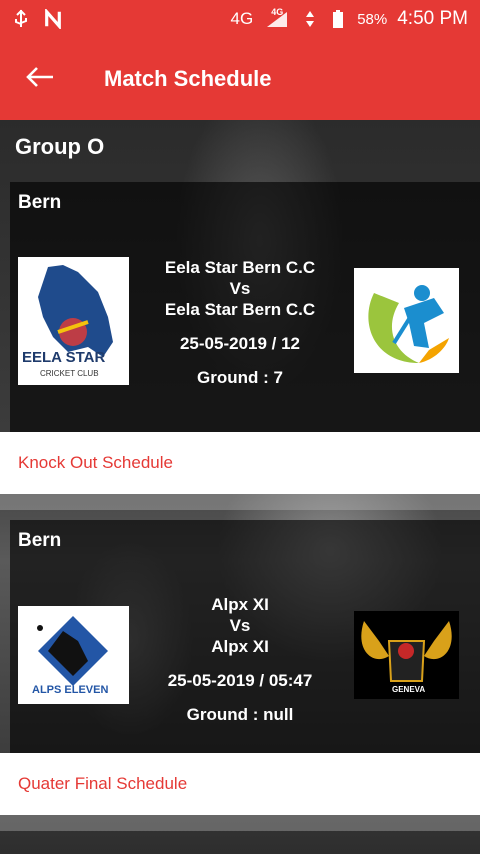 Image resolution: width=480 pixels, height=854 pixels. Describe the element at coordinates (240, 714) in the screenshot. I see `match-ground: Ground : null` at that location.